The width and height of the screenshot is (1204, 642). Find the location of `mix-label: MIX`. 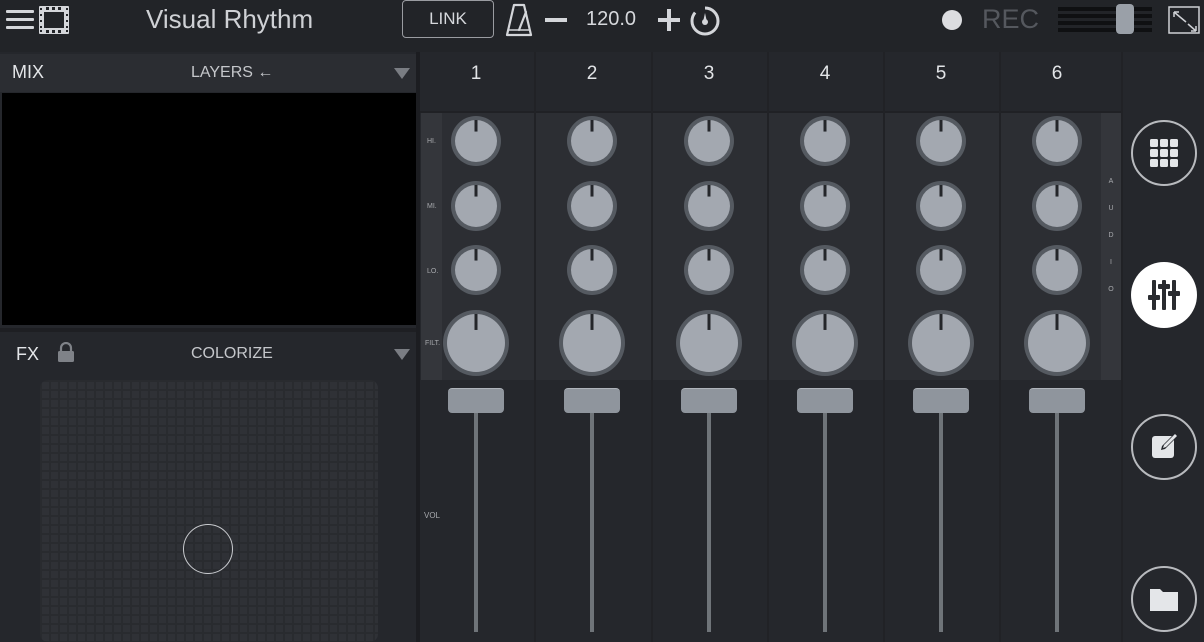

mix-label: MIX is located at coordinates (28, 72).